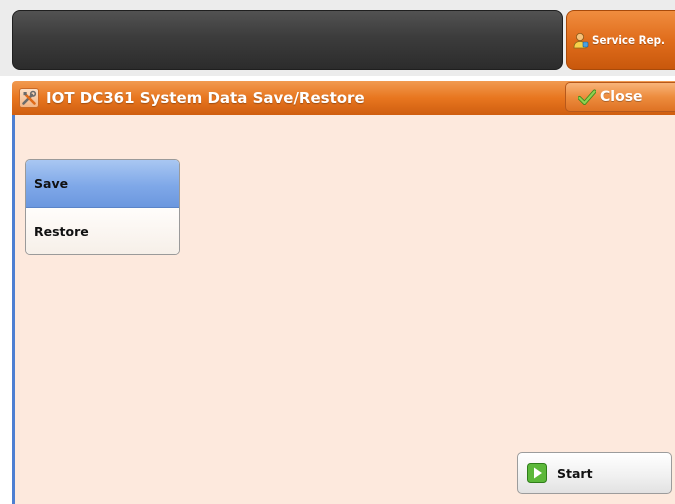 Image resolution: width=675 pixels, height=504 pixels. Describe the element at coordinates (287, 40) in the screenshot. I see `message-area` at that location.